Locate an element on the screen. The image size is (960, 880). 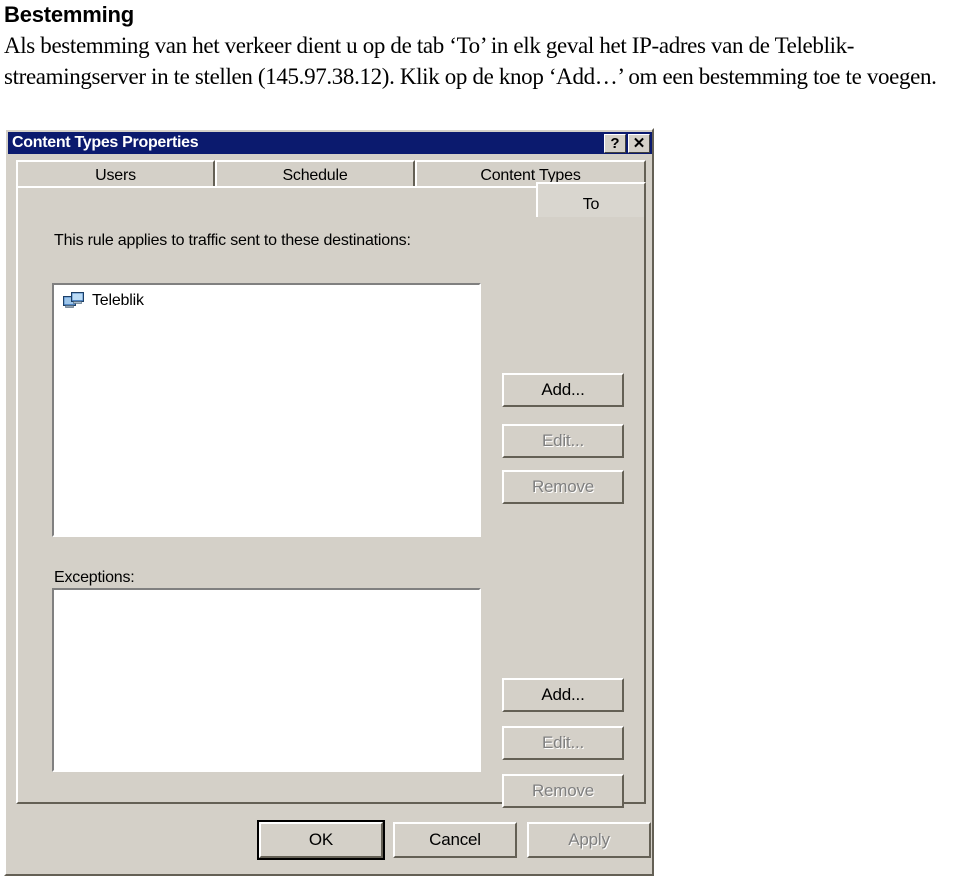
page-title: Bestemming is located at coordinates (69, 14).